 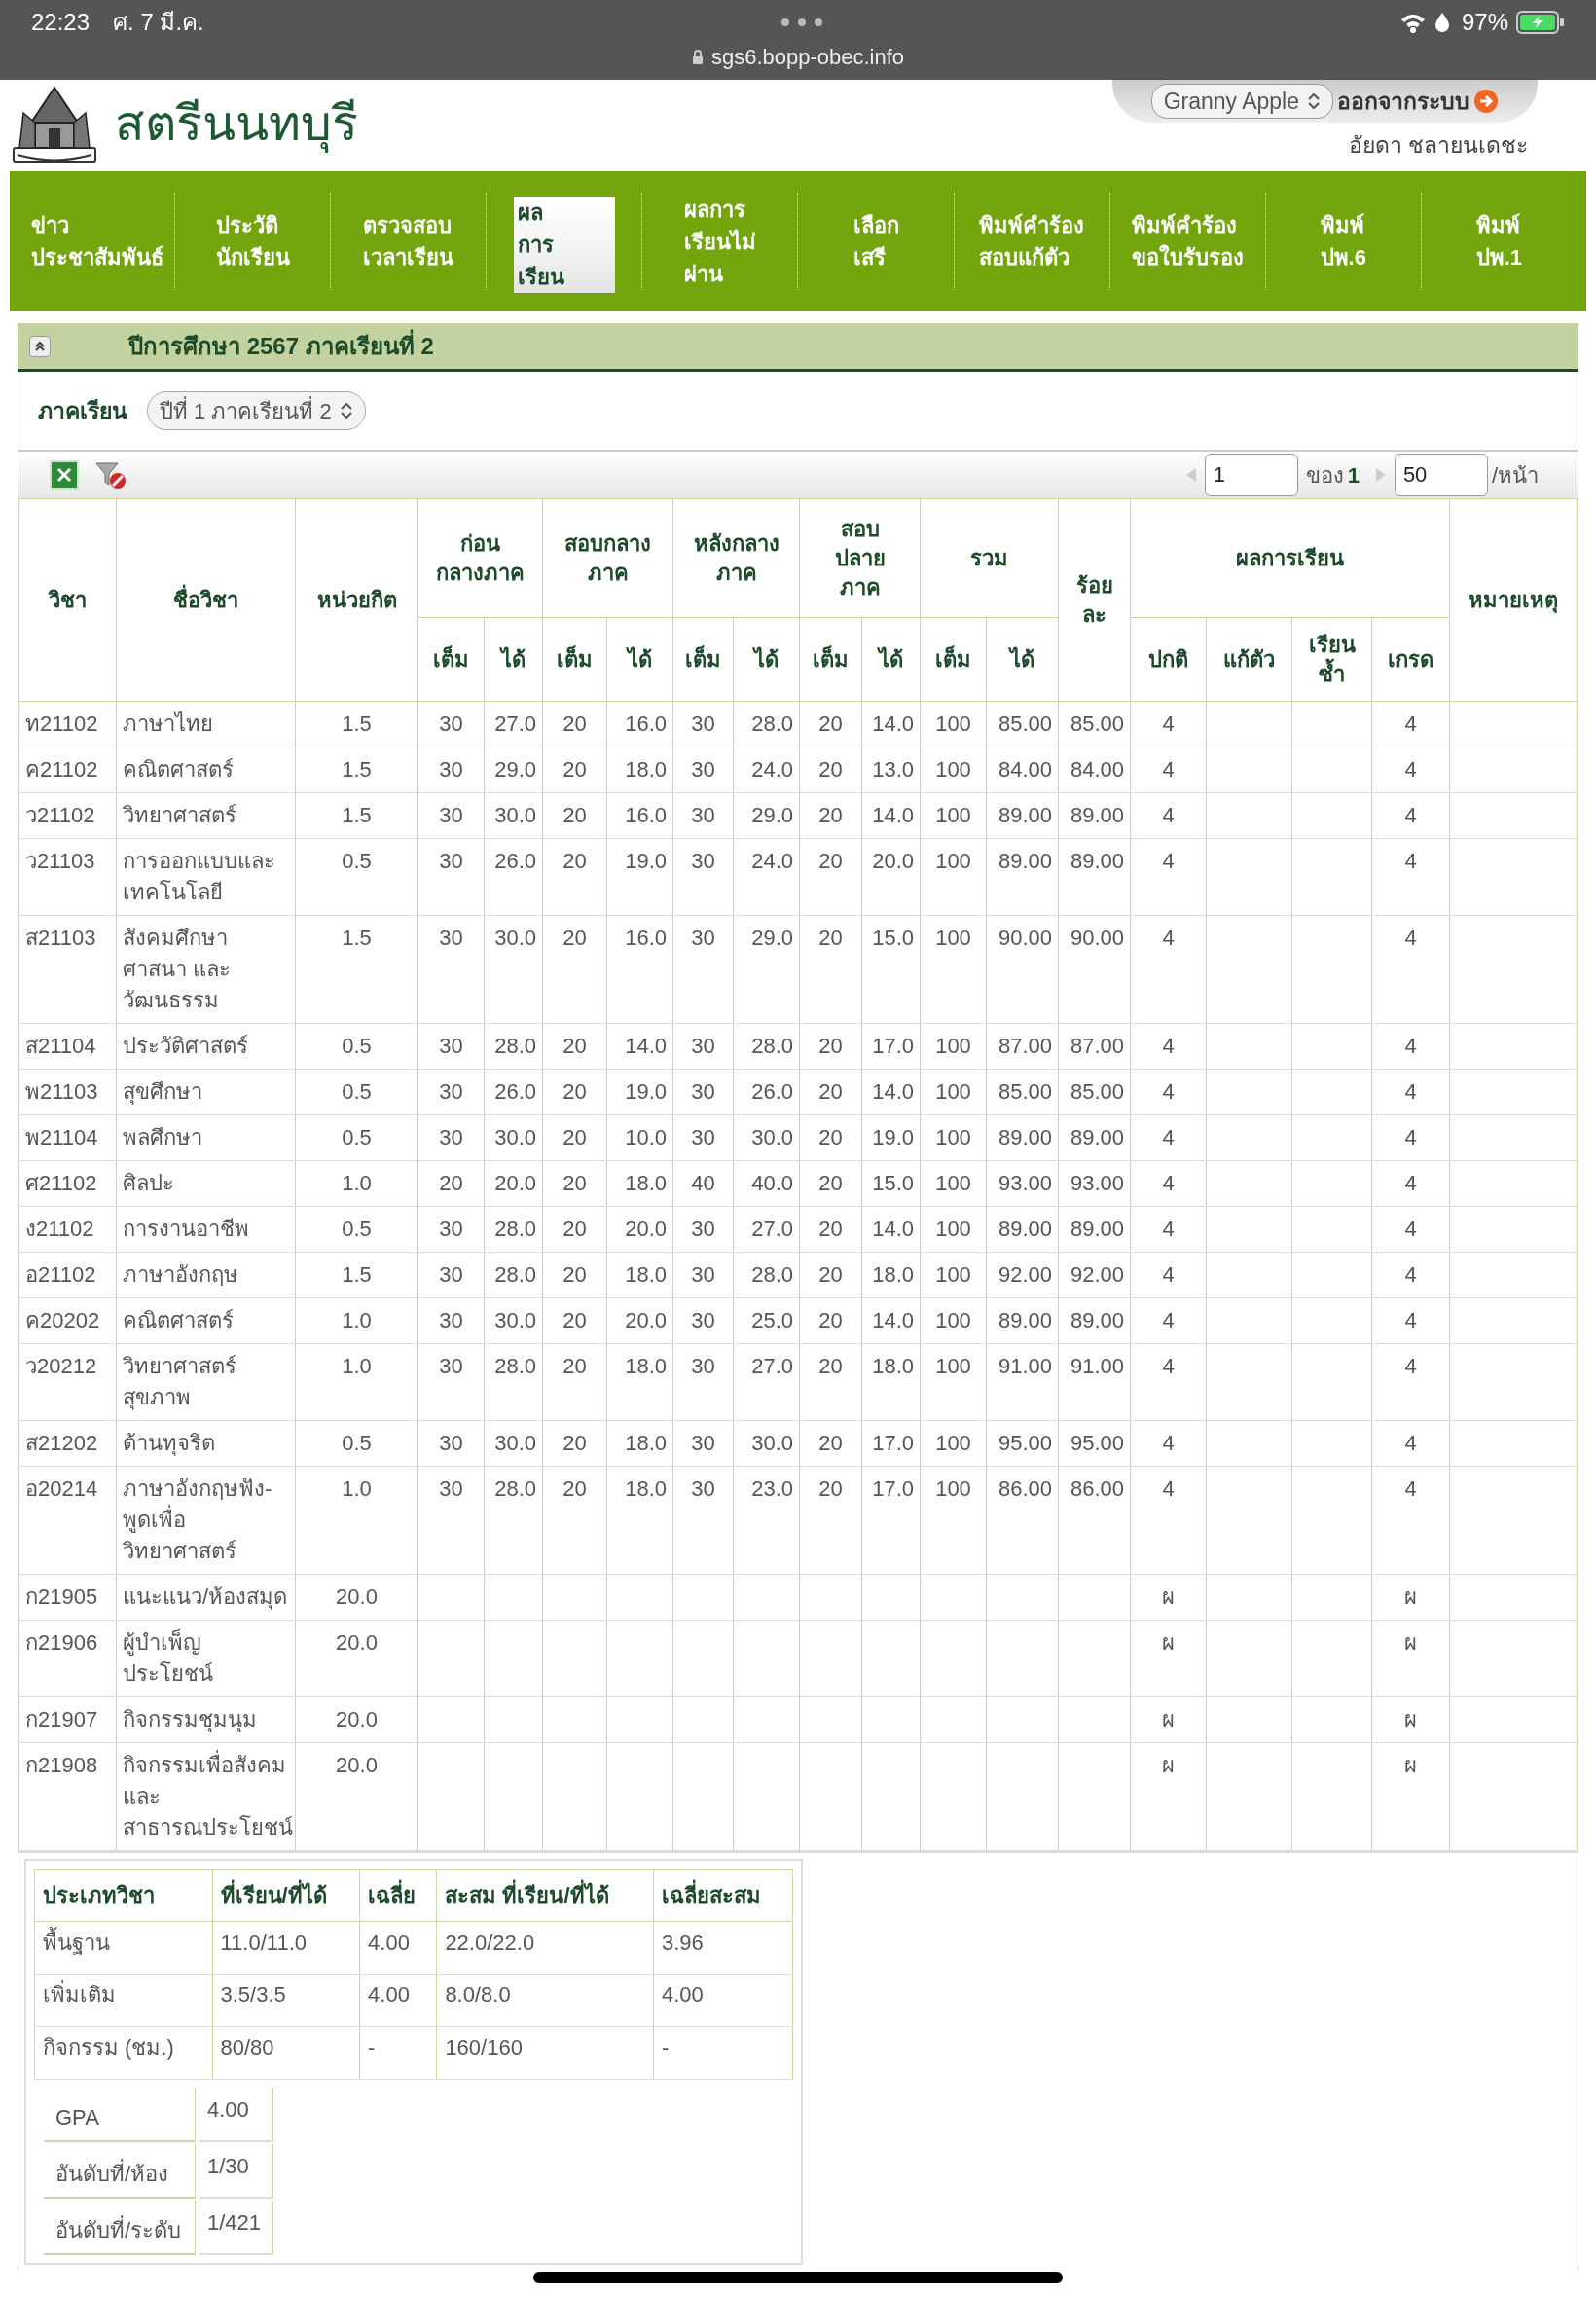 I want to click on table-cell: 15.0, so click(x=891, y=1183).